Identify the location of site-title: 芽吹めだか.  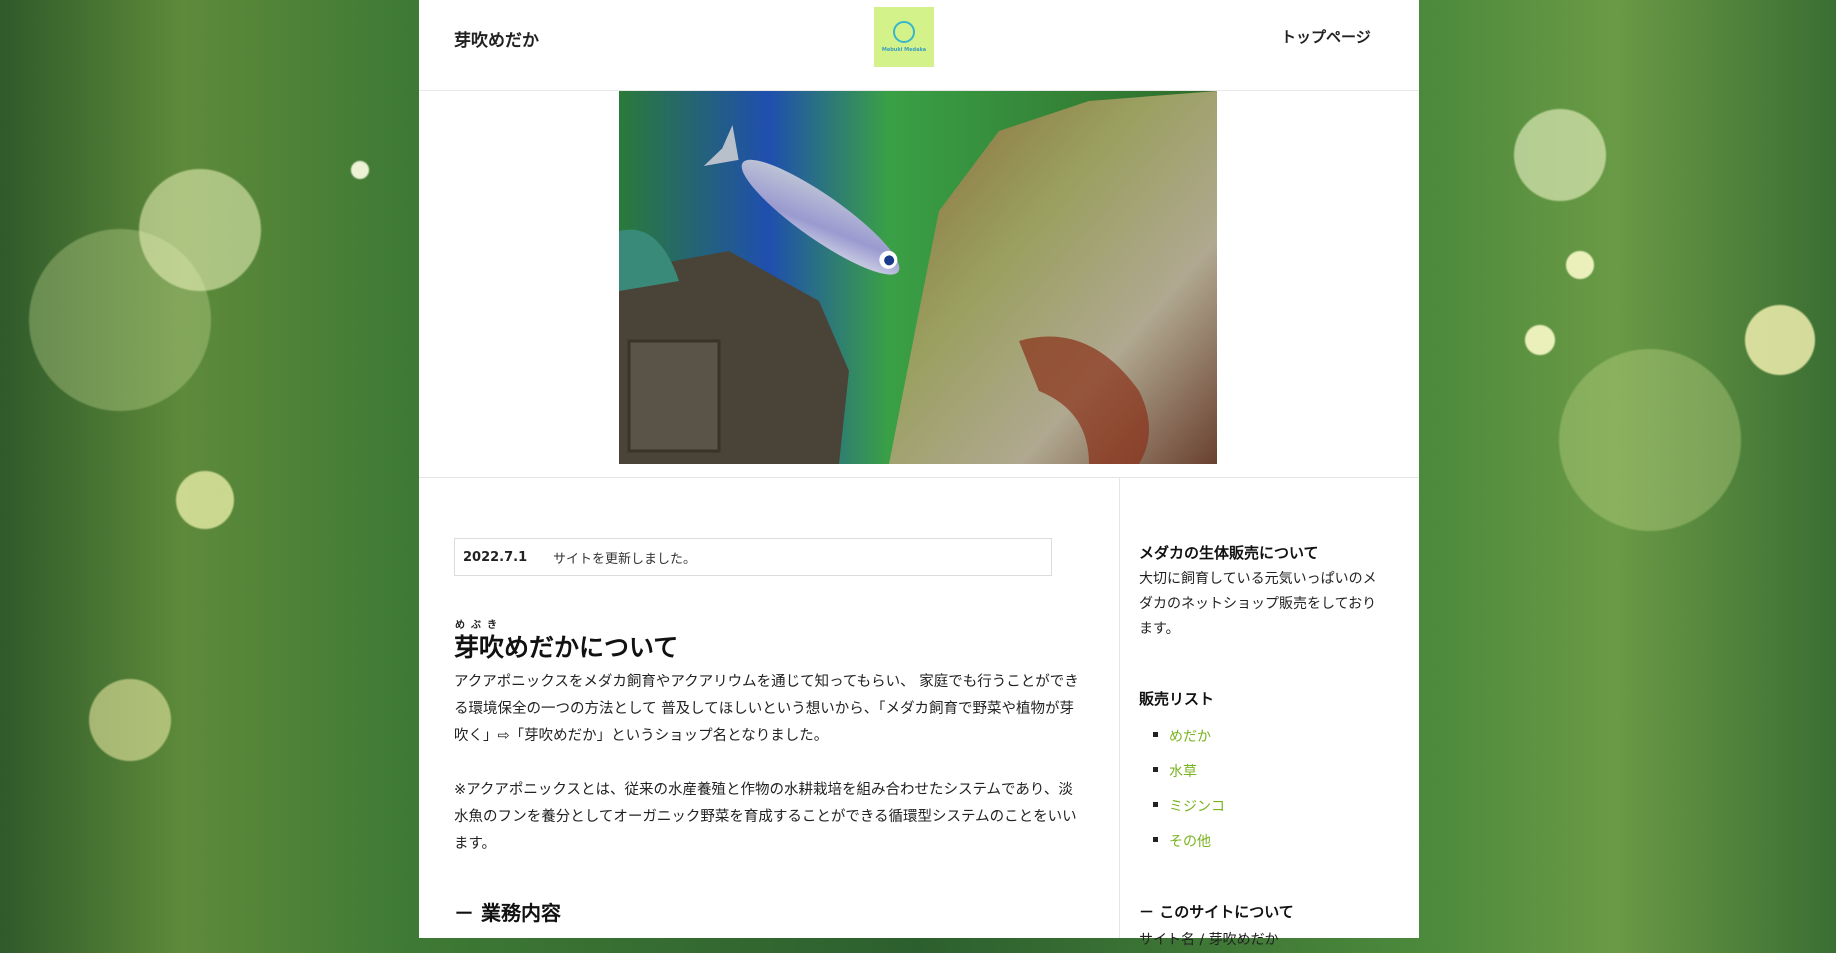
(496, 38).